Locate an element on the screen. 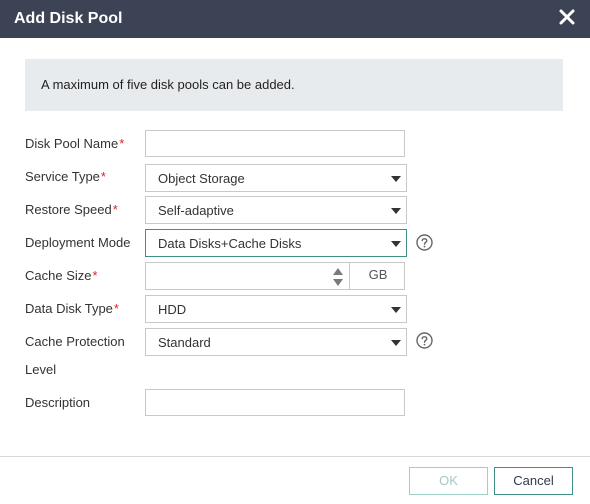  disk-pool-name-label-text: Disk Pool Name is located at coordinates (72, 143).